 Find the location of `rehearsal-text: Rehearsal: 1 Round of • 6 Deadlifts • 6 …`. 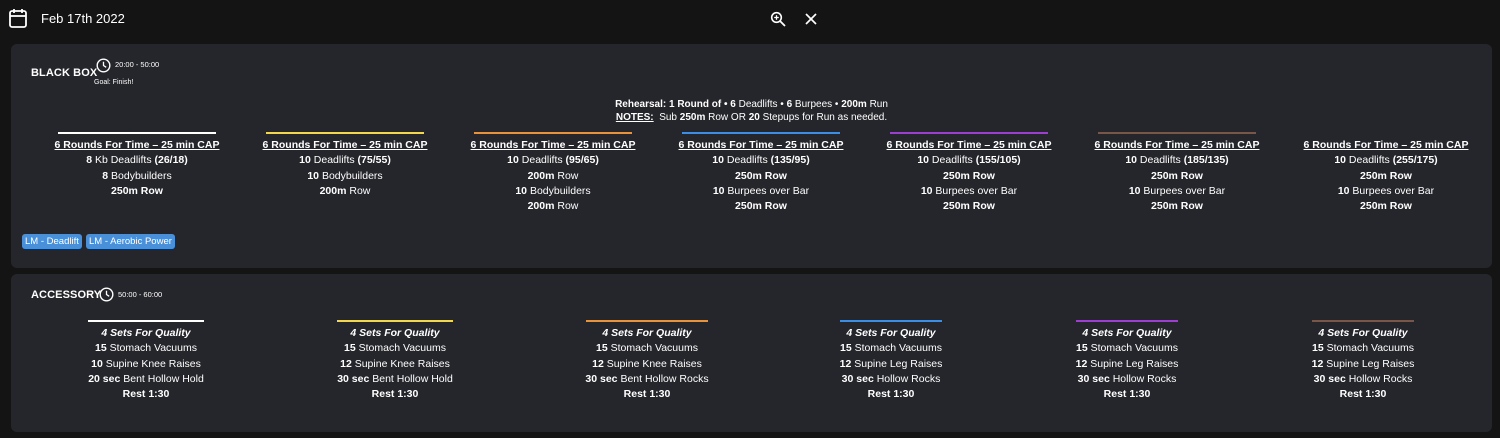

rehearsal-text: Rehearsal: 1 Round of • 6 Deadlifts • 6 … is located at coordinates (751, 104).